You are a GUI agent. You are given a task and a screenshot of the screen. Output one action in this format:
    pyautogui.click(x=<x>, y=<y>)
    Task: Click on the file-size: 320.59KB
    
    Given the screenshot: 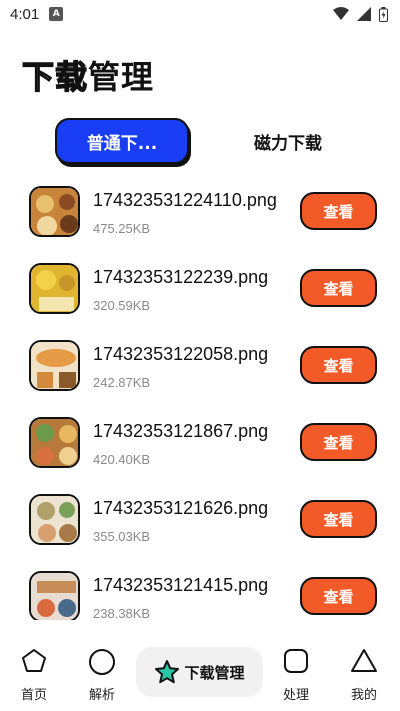 What is the action you would take?
    pyautogui.click(x=122, y=305)
    